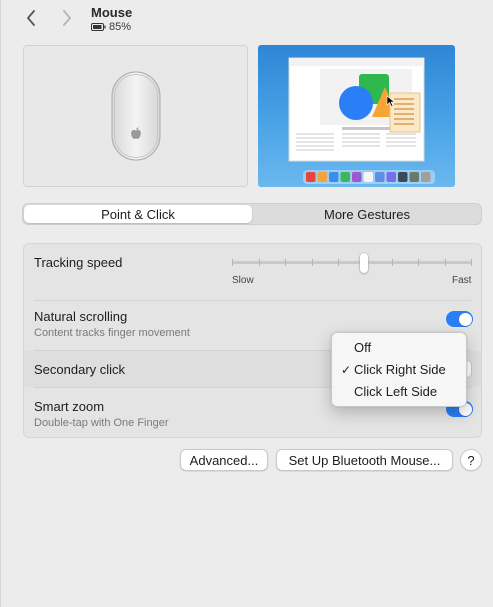 This screenshot has width=493, height=607. Describe the element at coordinates (120, 27) in the screenshot. I see `battery-percent: 85%` at that location.